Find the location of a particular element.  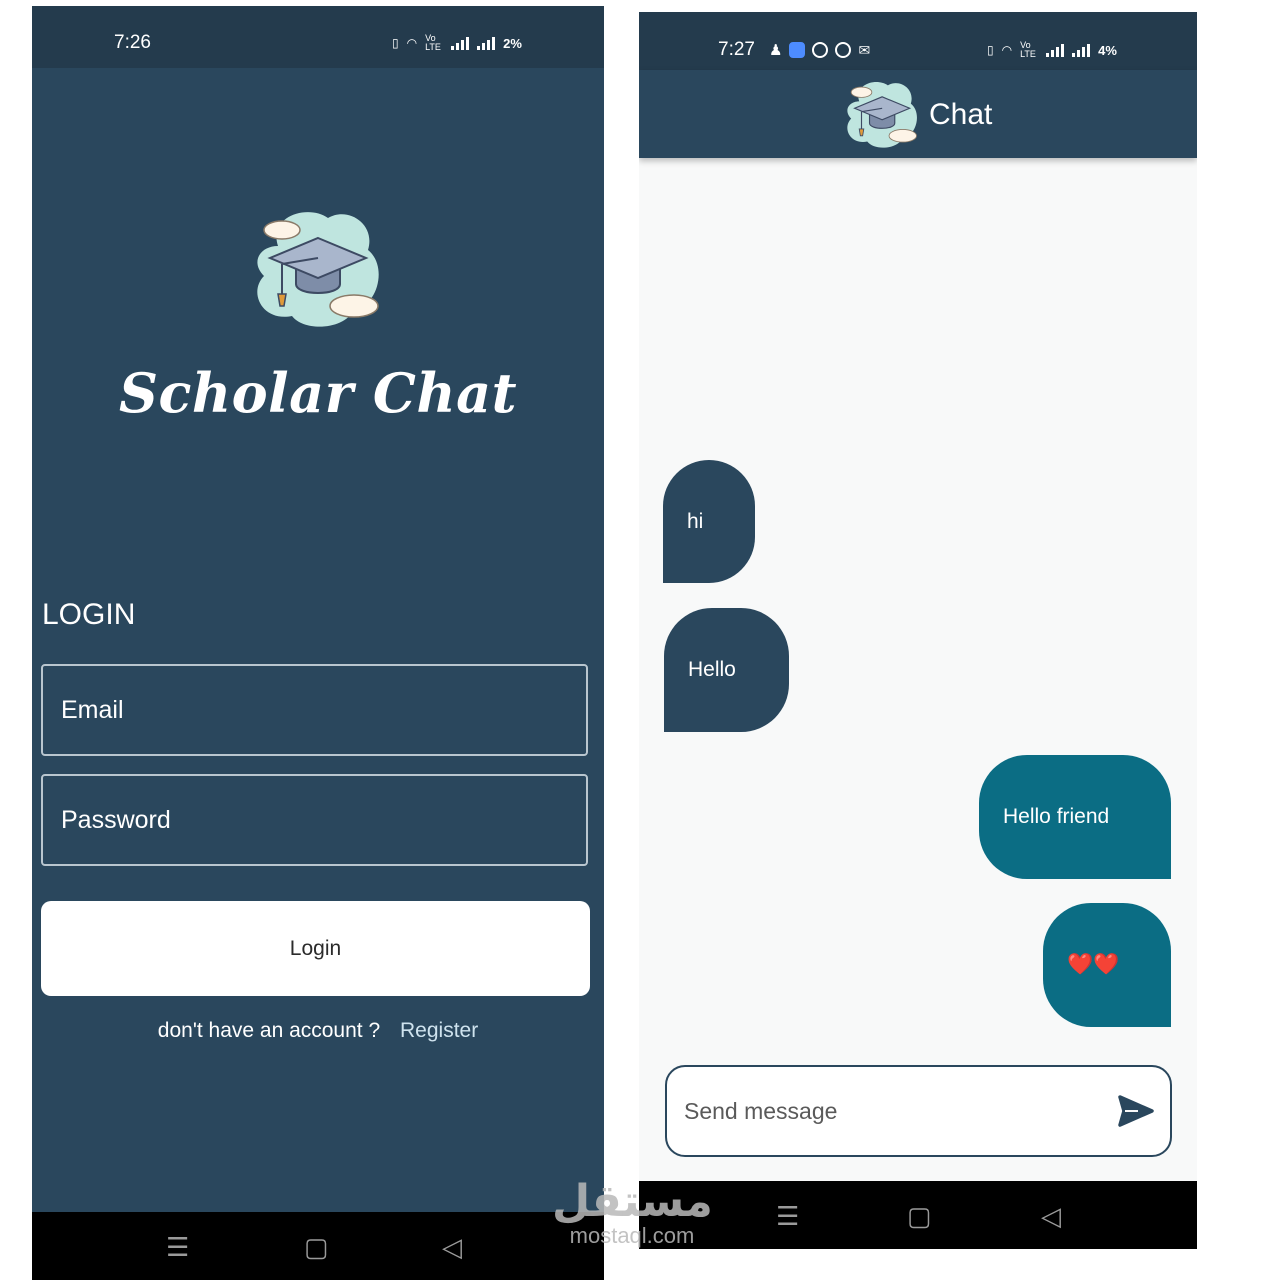

sent-message: Hello friend is located at coordinates (1075, 817).